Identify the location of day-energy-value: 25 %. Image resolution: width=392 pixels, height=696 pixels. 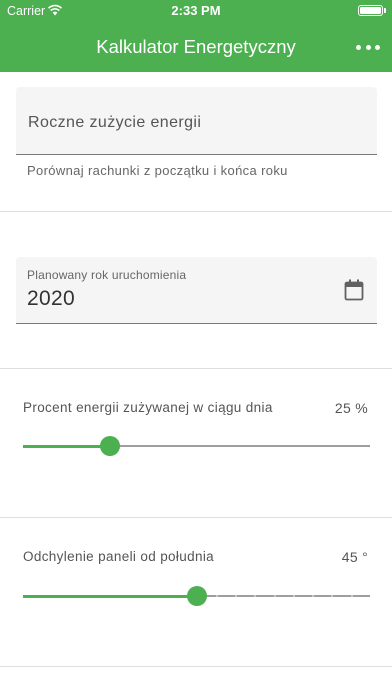
(351, 408).